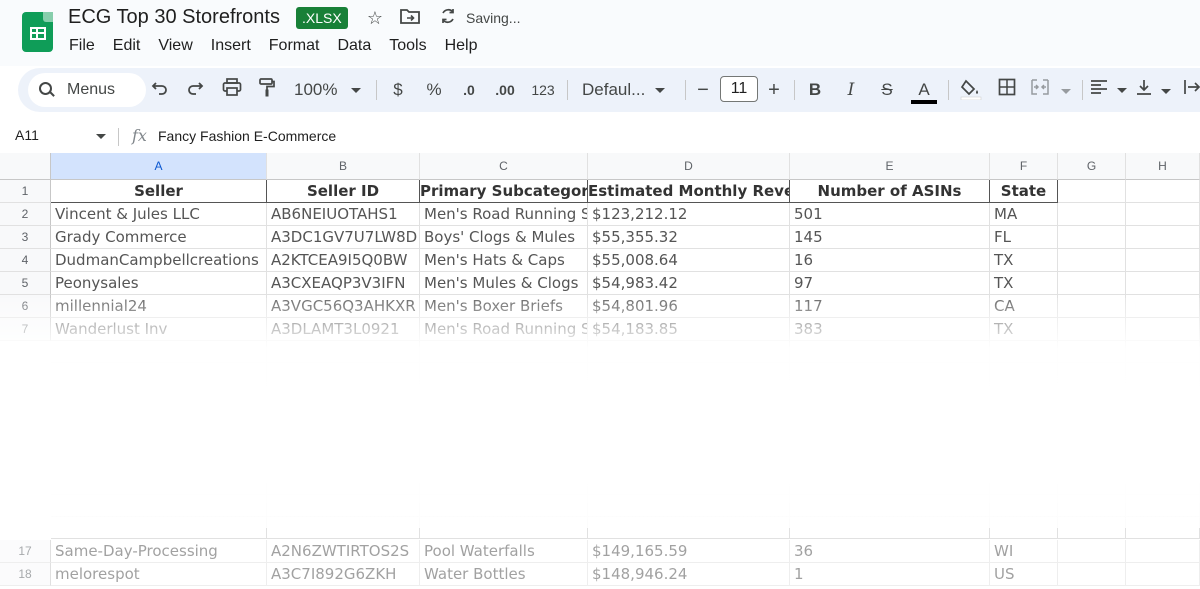 Image resolution: width=1200 pixels, height=589 pixels. I want to click on header-cell-state: State, so click(1024, 191).